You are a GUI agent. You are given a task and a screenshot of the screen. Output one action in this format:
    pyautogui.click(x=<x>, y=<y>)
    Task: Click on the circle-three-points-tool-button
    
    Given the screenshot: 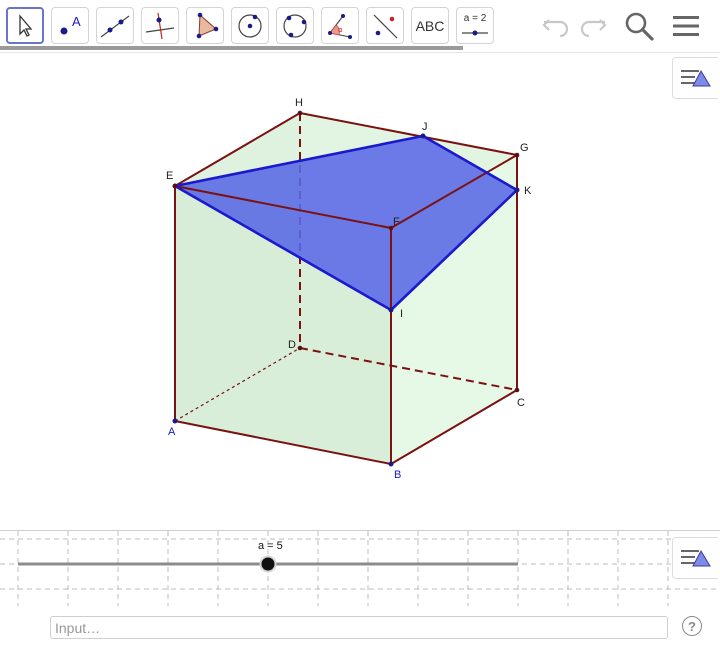 What is the action you would take?
    pyautogui.click(x=295, y=25)
    